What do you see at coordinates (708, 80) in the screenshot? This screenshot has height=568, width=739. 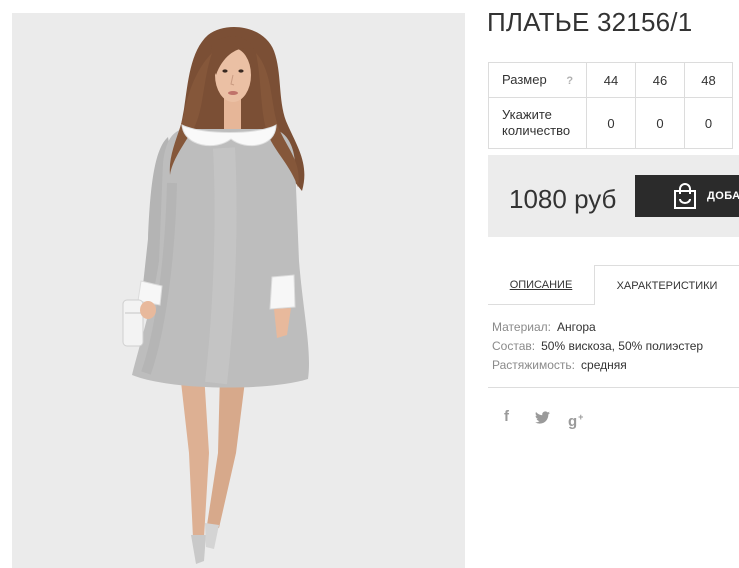 I see `size-option: 48` at bounding box center [708, 80].